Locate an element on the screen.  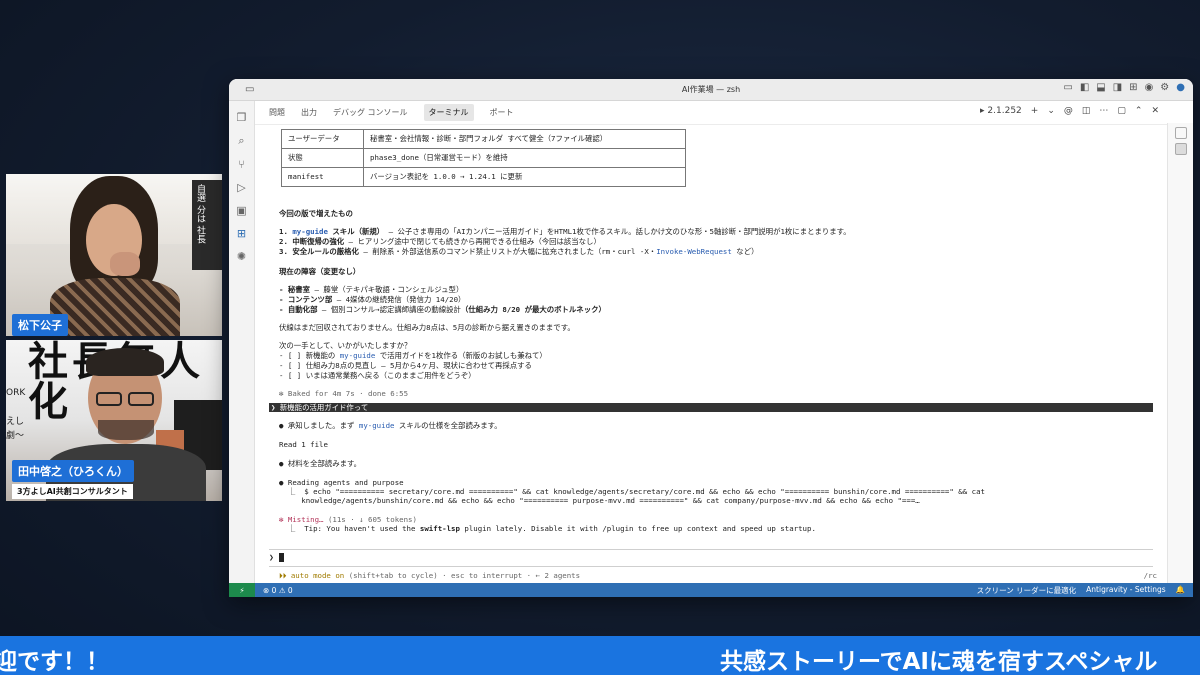
list-item-title: - 秘書室 is located at coordinates (295, 289).